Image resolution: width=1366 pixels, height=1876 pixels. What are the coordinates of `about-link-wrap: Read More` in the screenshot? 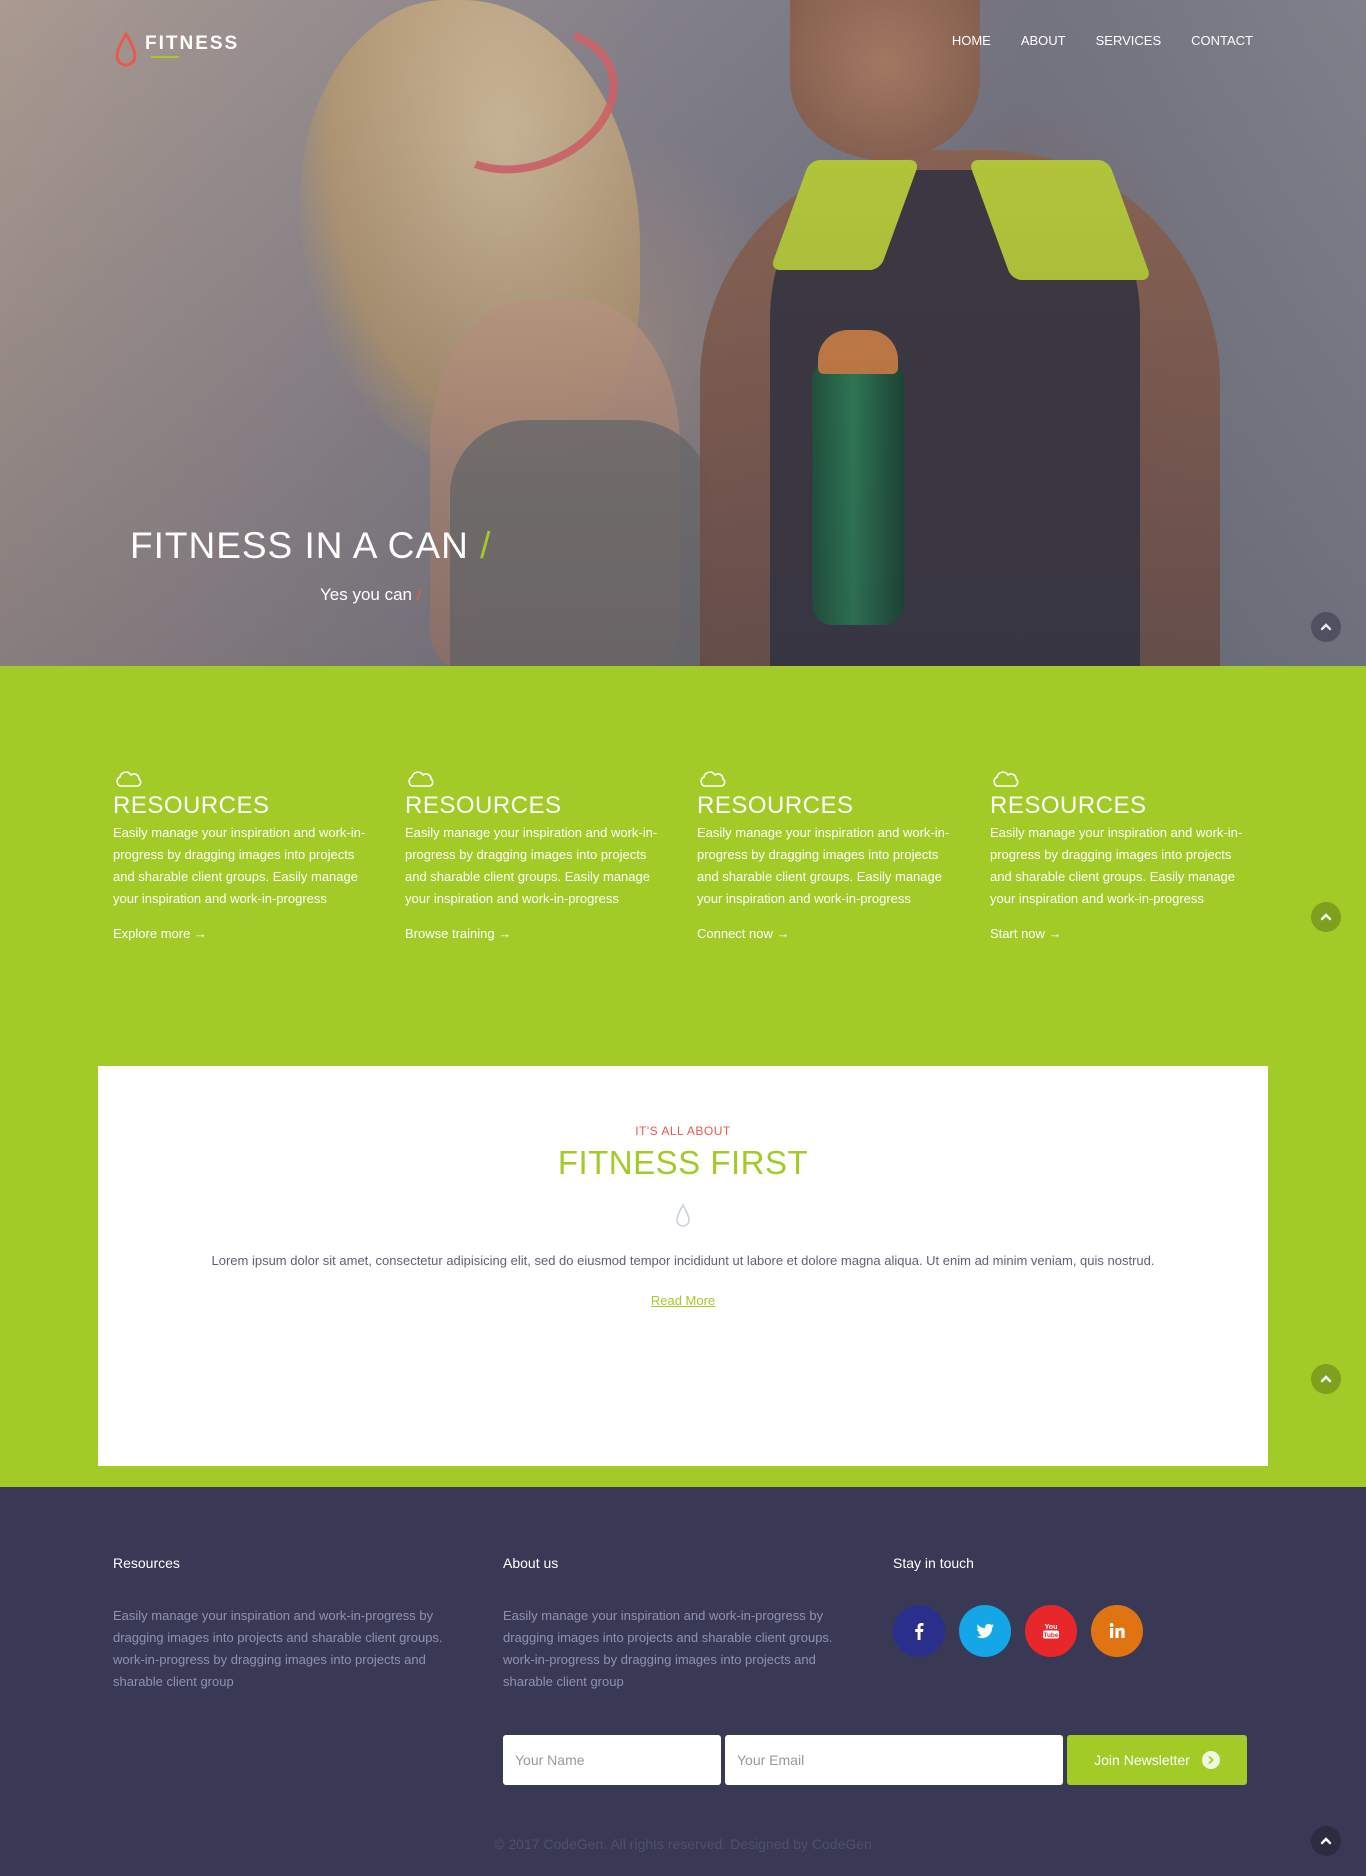 It's located at (683, 1301).